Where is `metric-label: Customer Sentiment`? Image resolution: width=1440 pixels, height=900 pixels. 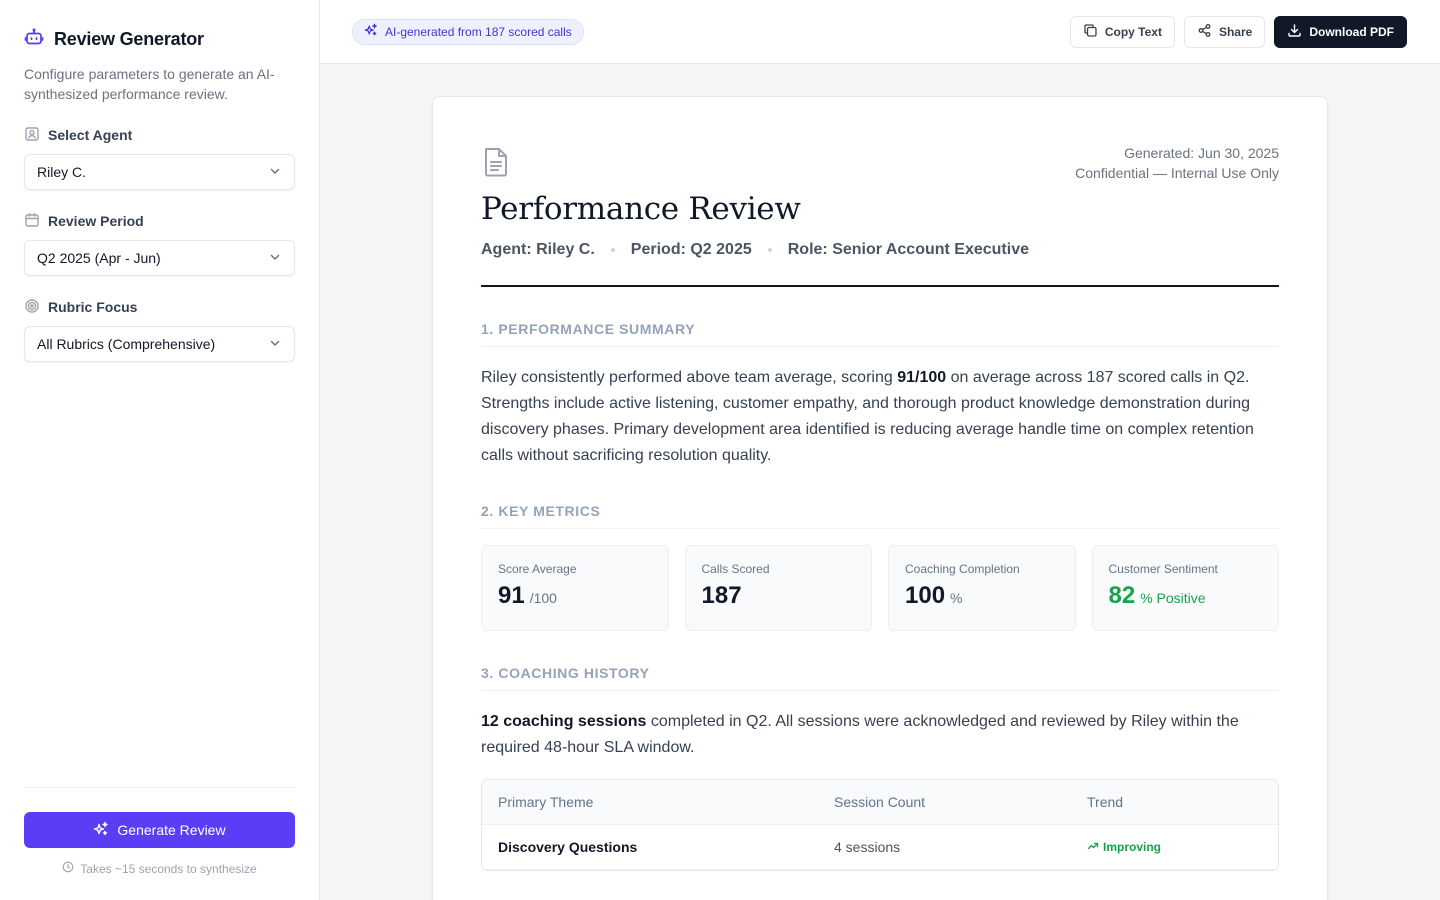 metric-label: Customer Sentiment is located at coordinates (1163, 569).